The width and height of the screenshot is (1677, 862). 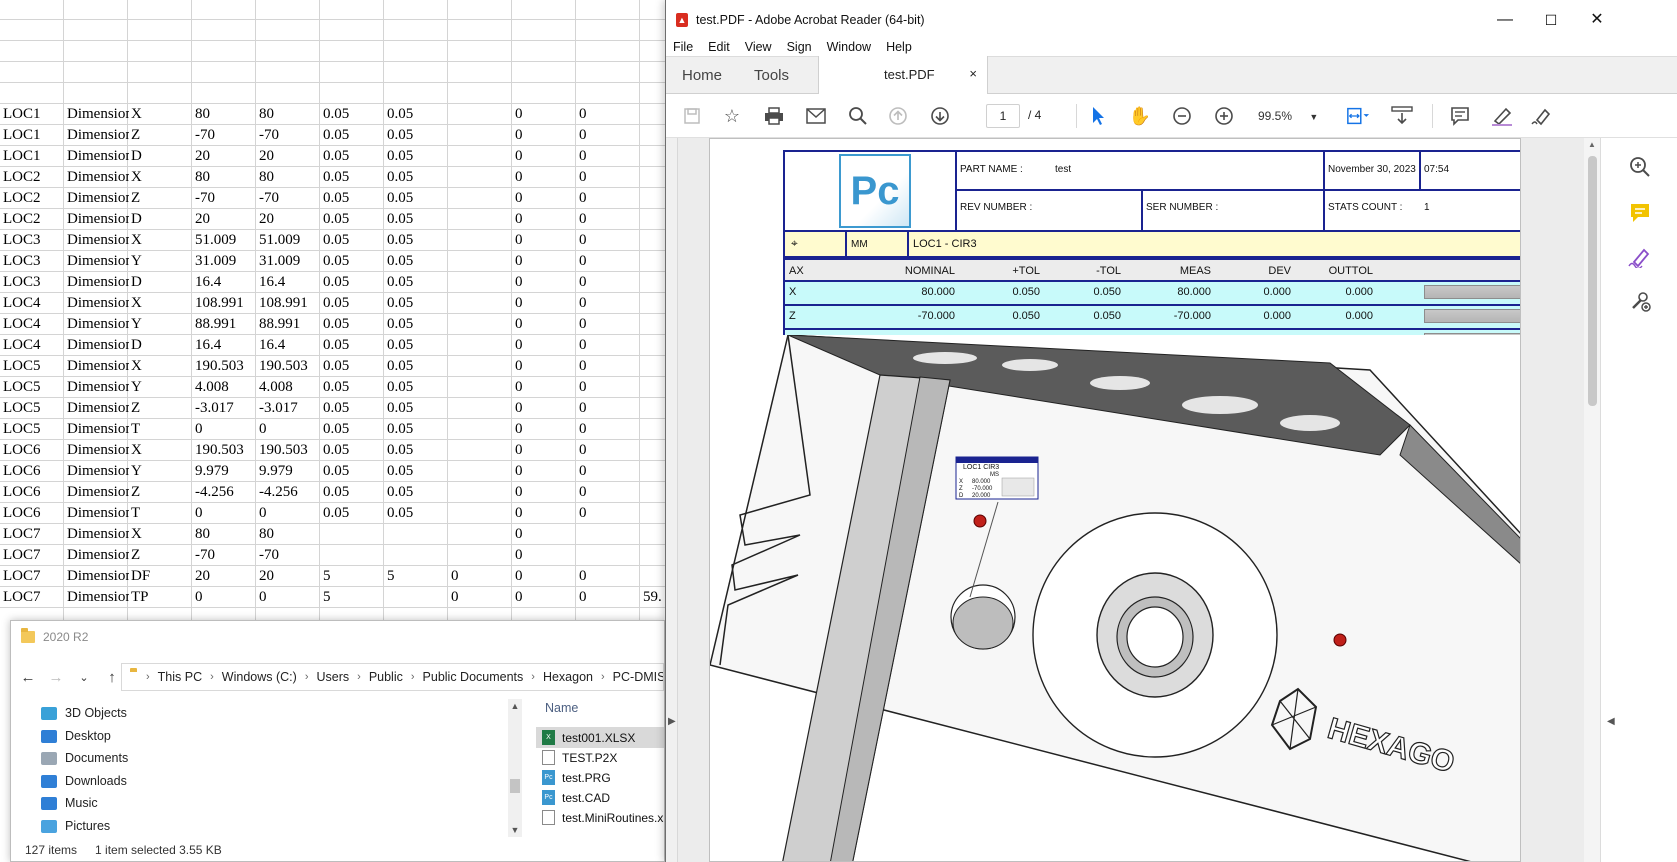 I want to click on nav-item: 3D Objects, so click(x=84, y=713).